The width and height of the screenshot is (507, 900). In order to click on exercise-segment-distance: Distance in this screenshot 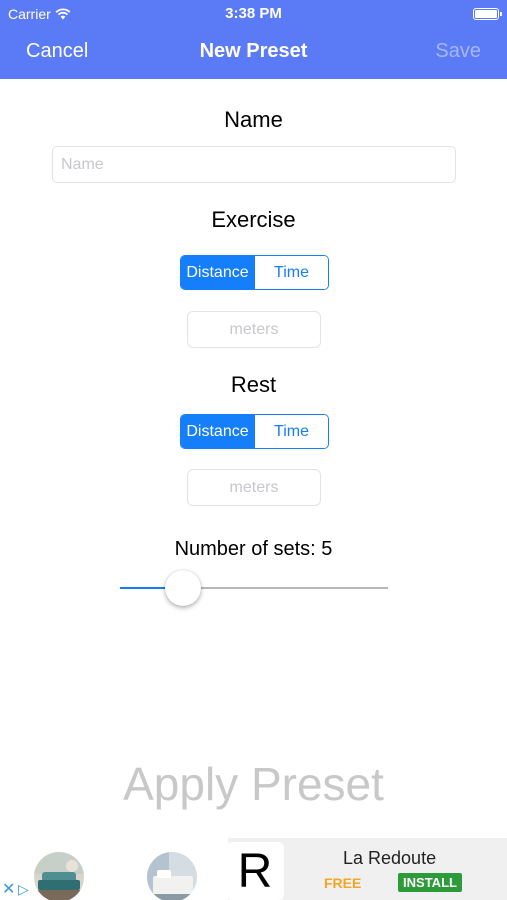, I will do `click(217, 272)`.